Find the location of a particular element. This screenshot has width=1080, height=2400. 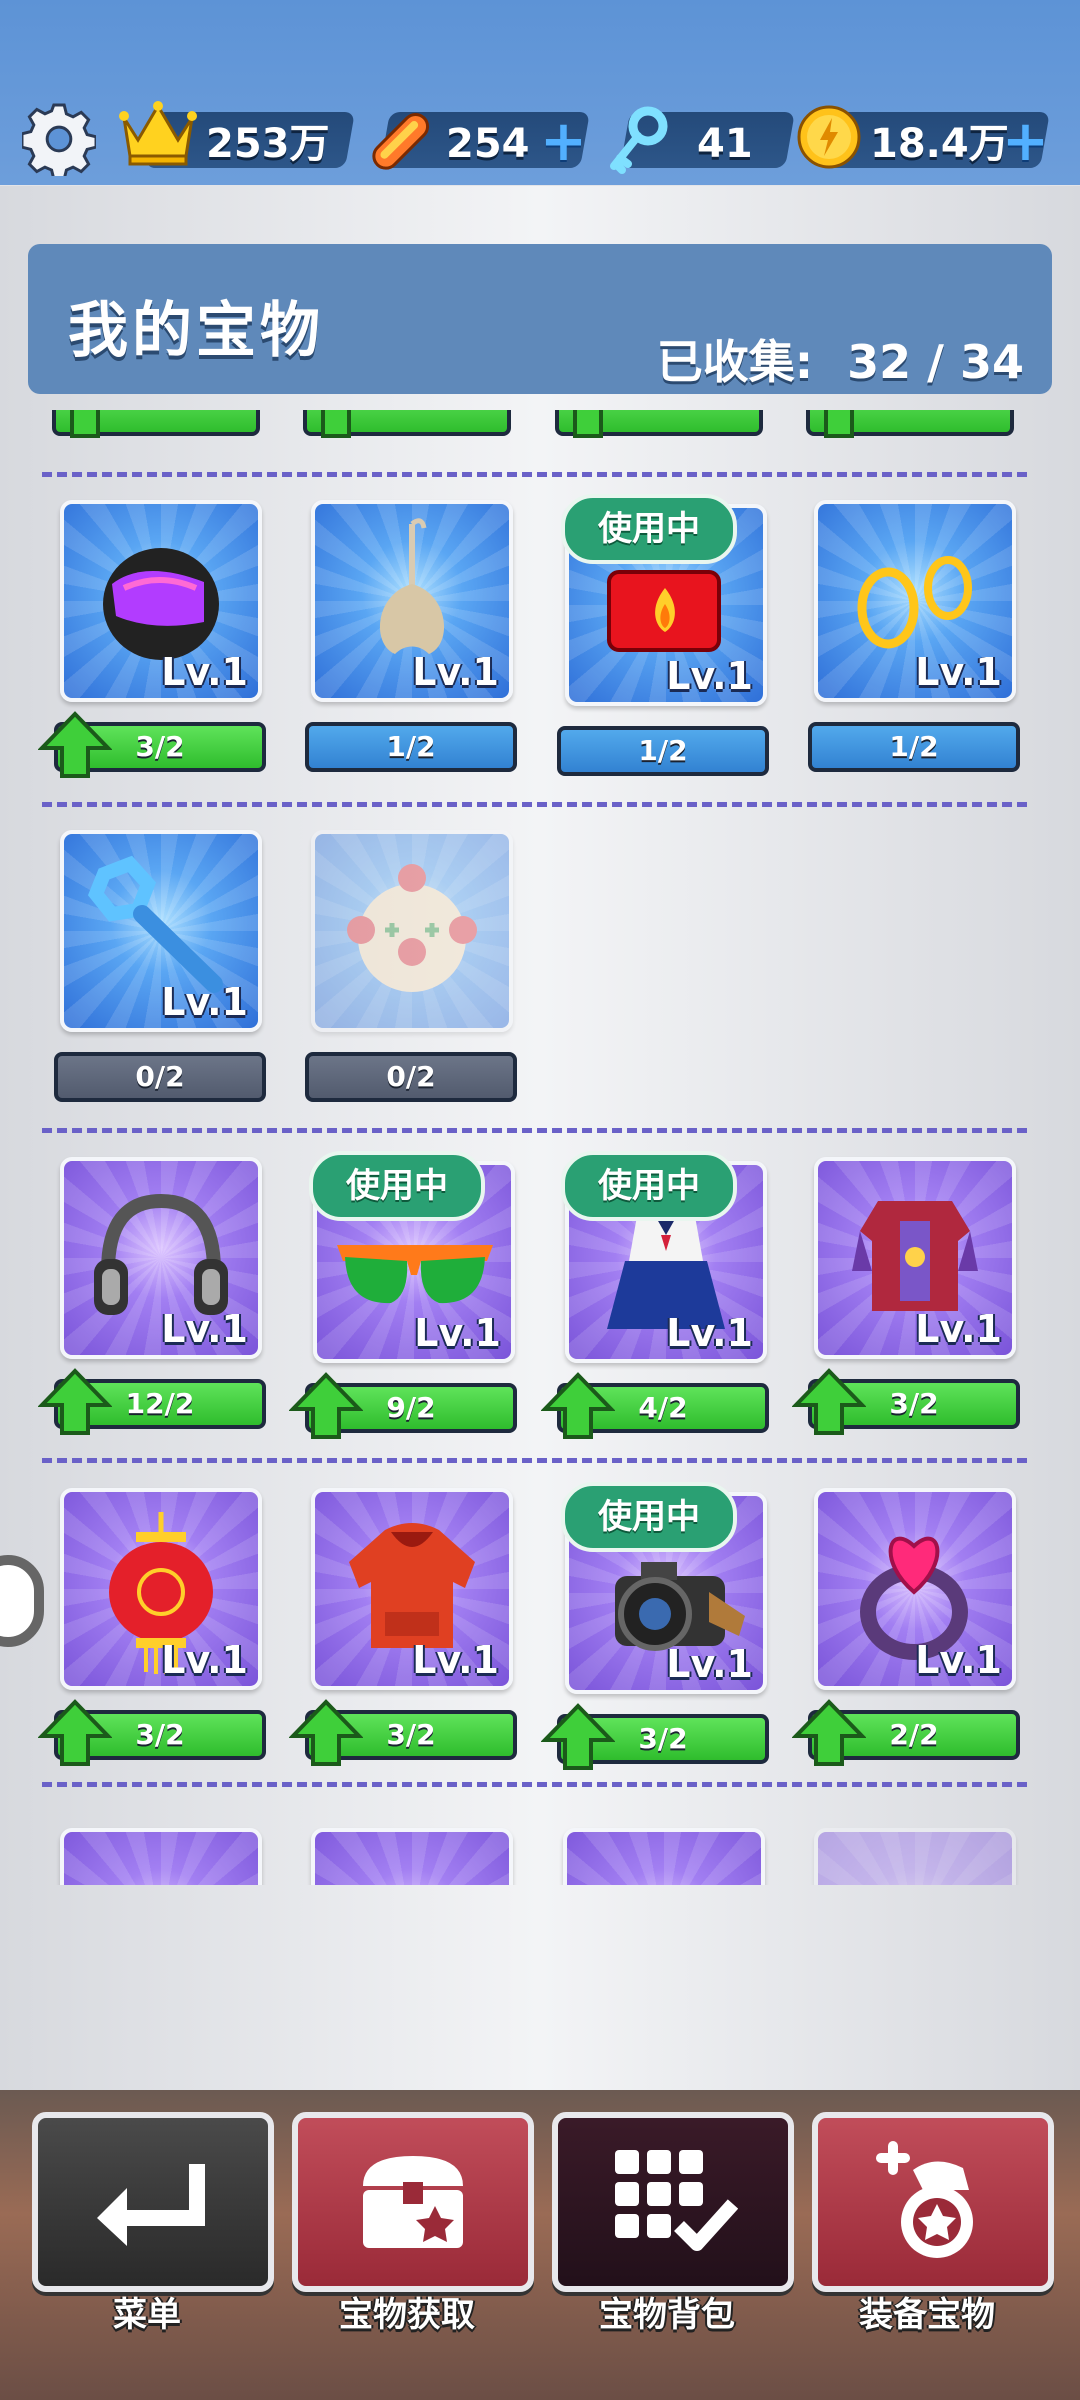

rings-item-card: Lv.1 is located at coordinates (915, 601).